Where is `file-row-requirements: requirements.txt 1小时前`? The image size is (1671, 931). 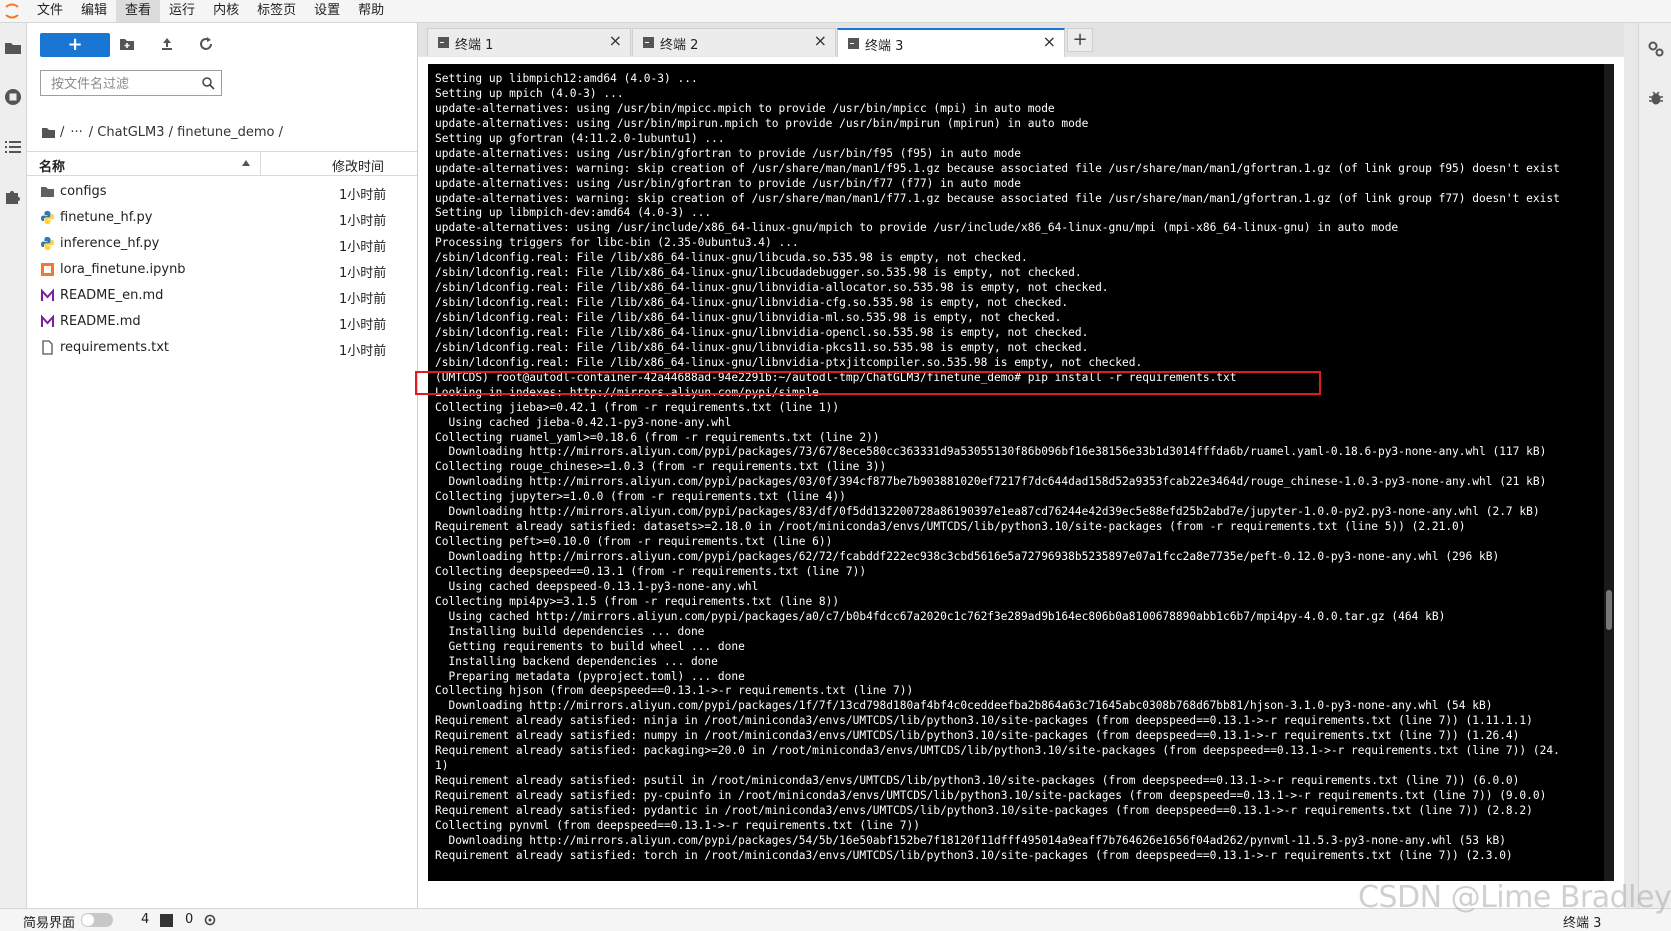
file-row-requirements: requirements.txt 1小时前 is located at coordinates (222, 348).